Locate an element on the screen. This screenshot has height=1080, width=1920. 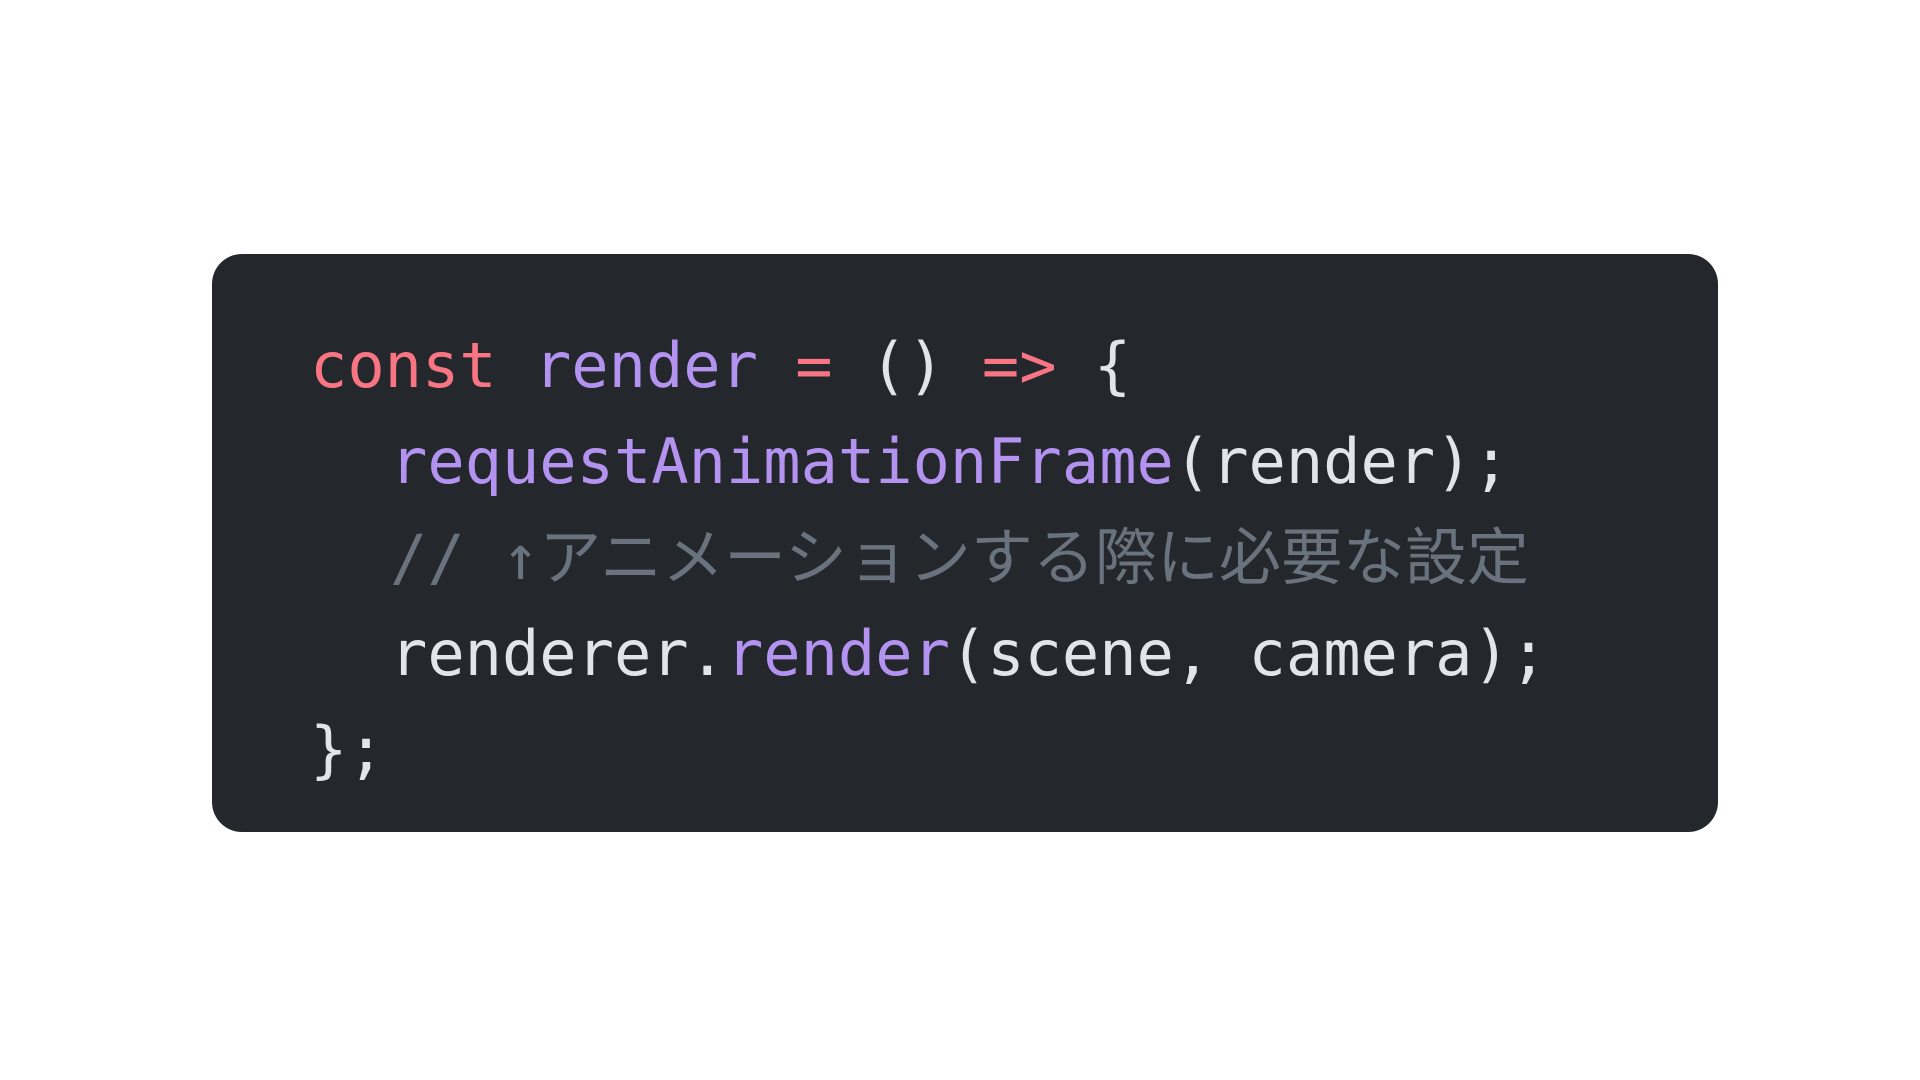
code-line-2: requestAnimationFrame(render); is located at coordinates (1014, 462).